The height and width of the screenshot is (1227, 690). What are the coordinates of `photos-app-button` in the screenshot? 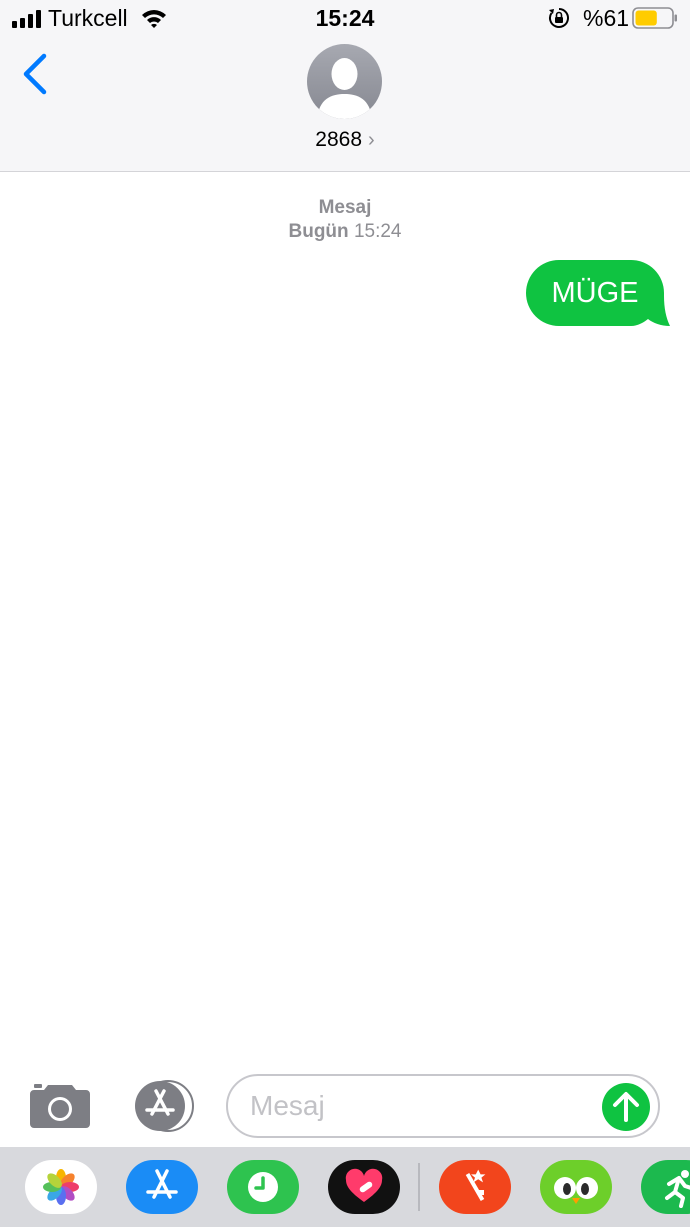 It's located at (61, 1187).